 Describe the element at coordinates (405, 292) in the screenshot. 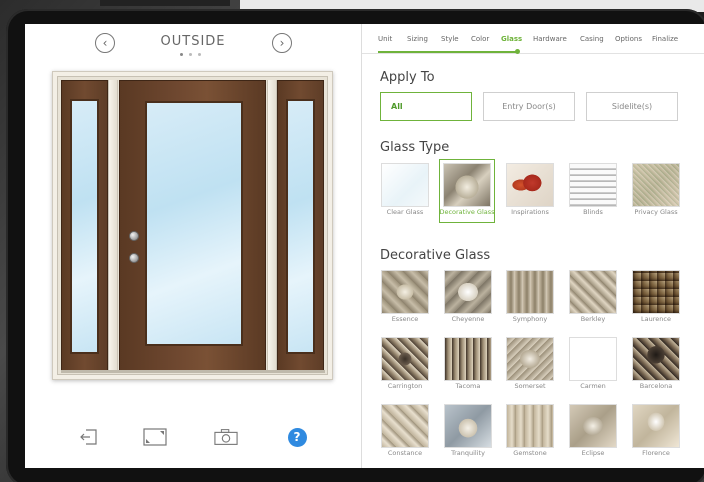

I see `glass-option-essence` at that location.